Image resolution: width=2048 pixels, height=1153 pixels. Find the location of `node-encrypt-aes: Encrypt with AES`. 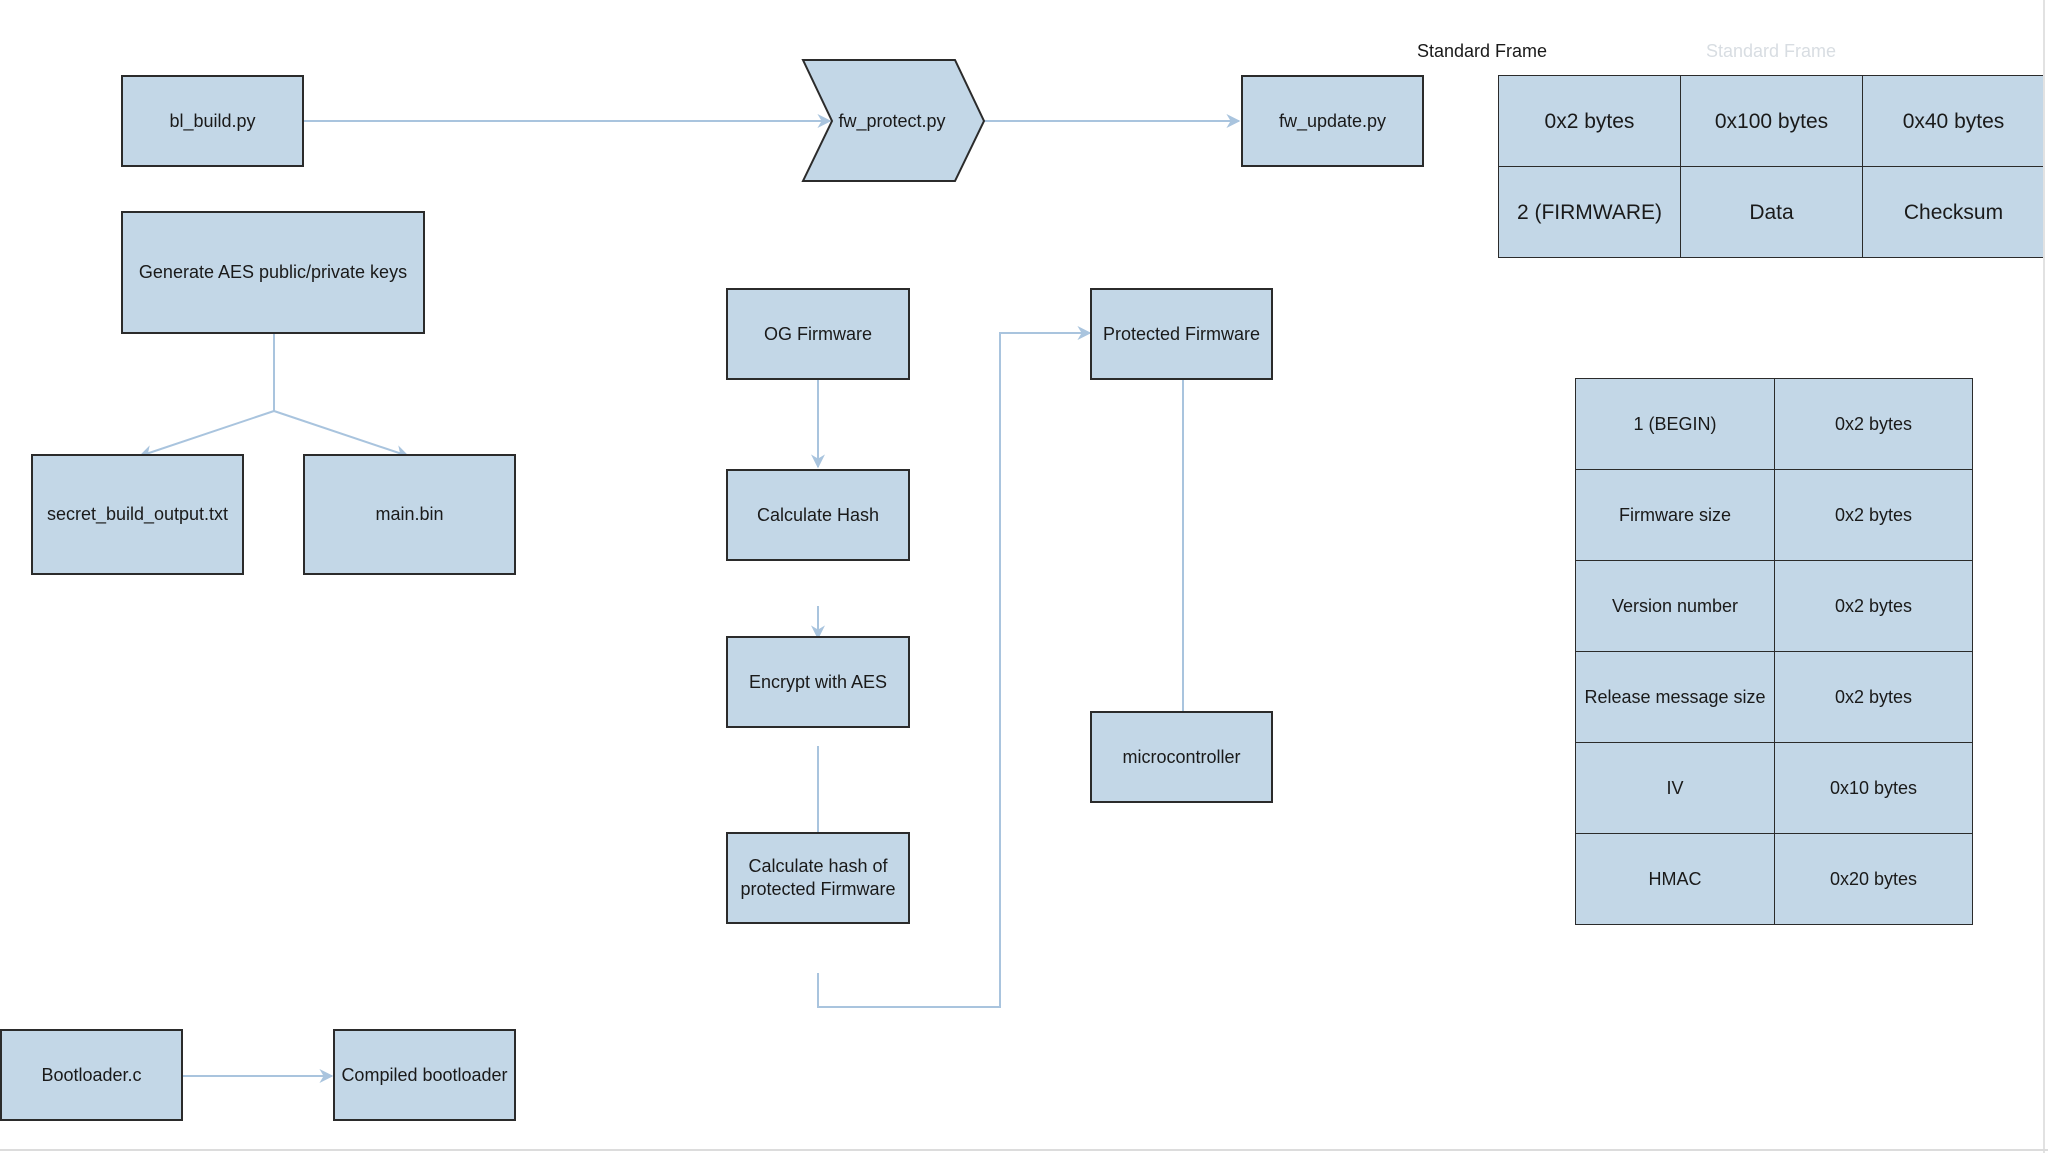

node-encrypt-aes: Encrypt with AES is located at coordinates (818, 682).